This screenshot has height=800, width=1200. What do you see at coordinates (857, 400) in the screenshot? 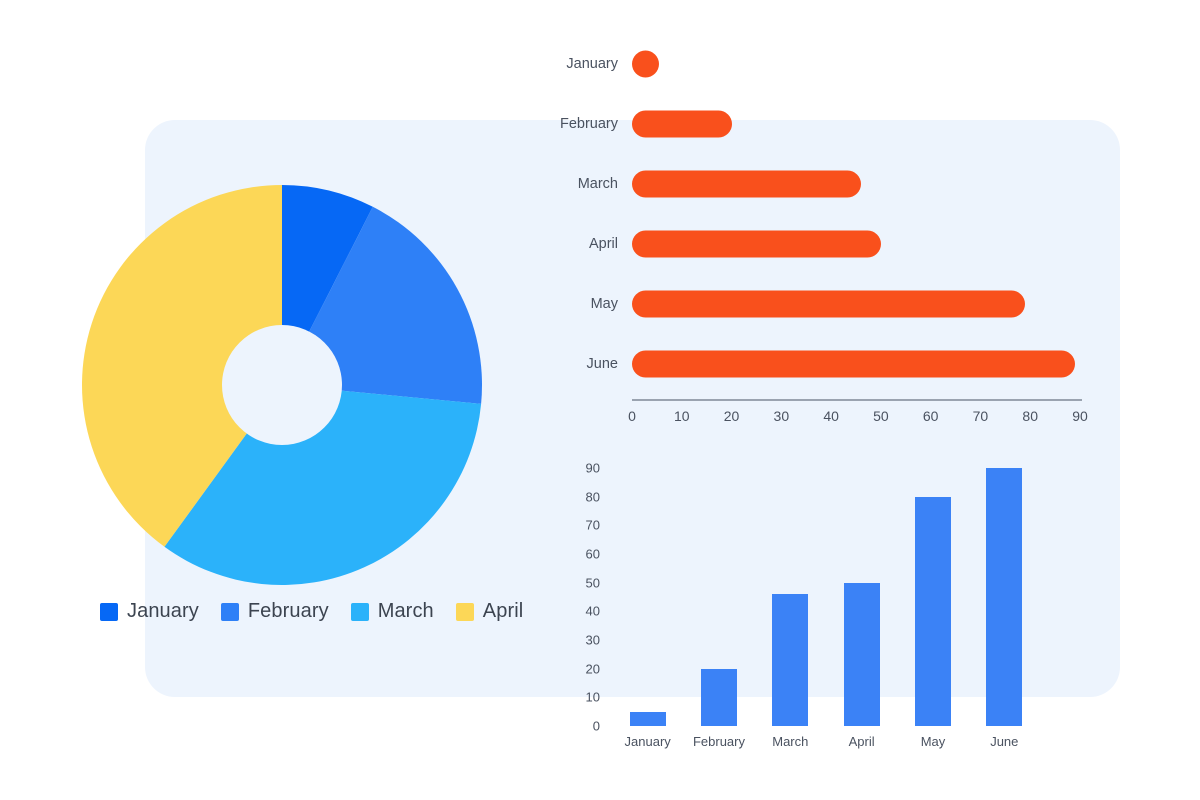
I see `horizontal-bar-axis-line` at bounding box center [857, 400].